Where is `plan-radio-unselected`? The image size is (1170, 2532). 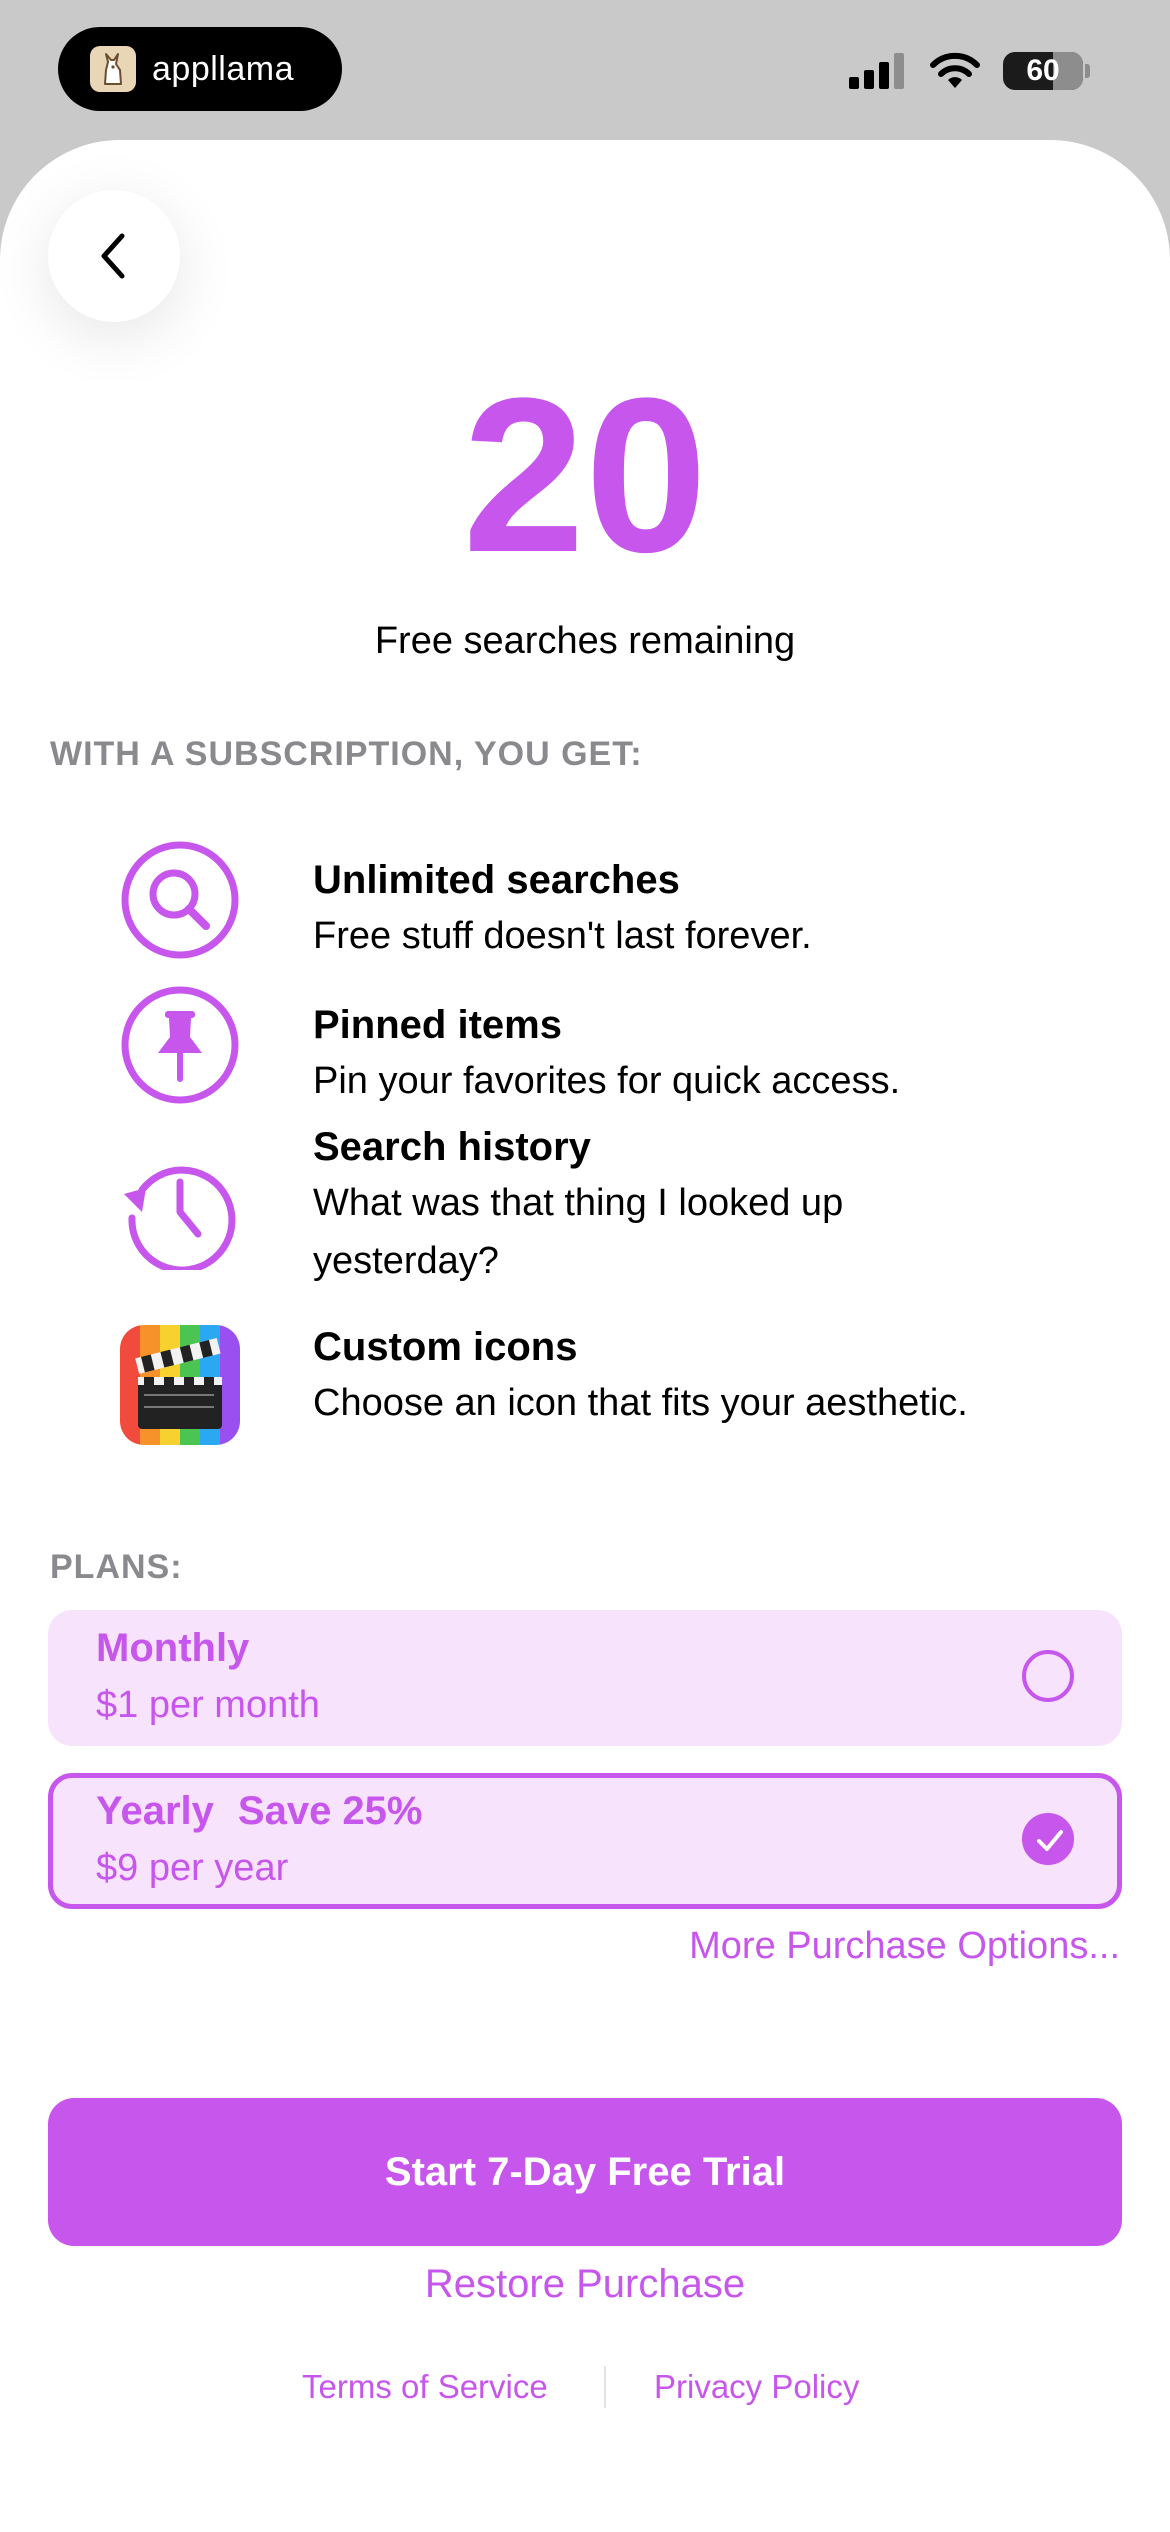
plan-radio-unselected is located at coordinates (1048, 1676).